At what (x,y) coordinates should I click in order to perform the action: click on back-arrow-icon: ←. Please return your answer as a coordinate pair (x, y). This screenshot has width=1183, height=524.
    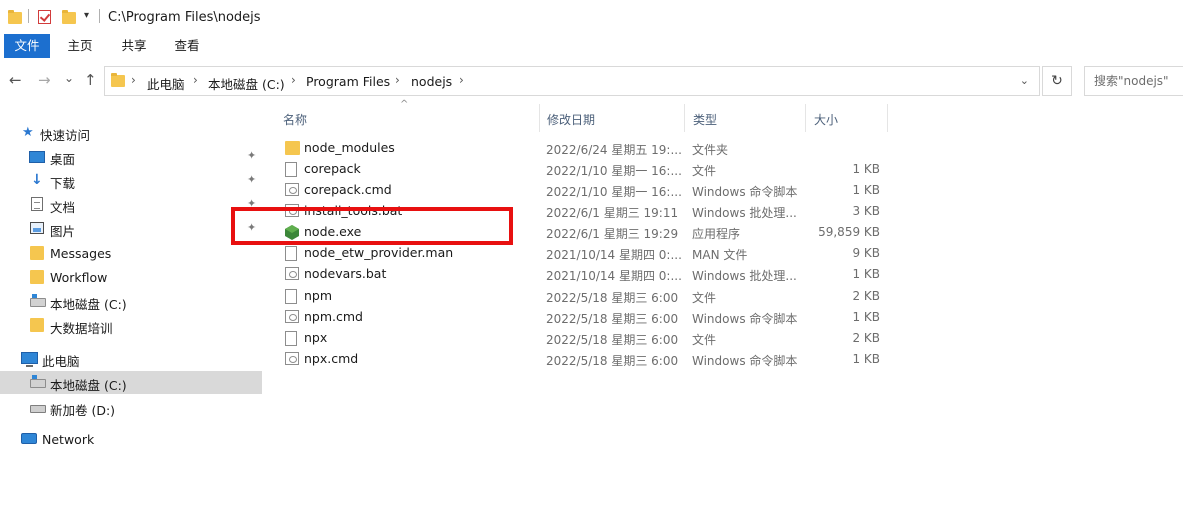
    Looking at the image, I should click on (15, 80).